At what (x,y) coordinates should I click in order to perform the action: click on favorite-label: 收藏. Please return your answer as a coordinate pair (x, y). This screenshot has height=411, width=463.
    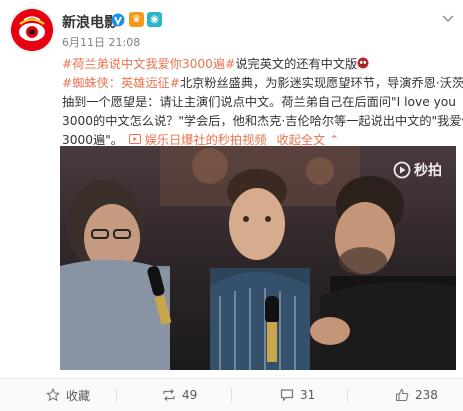
    Looking at the image, I should click on (78, 395).